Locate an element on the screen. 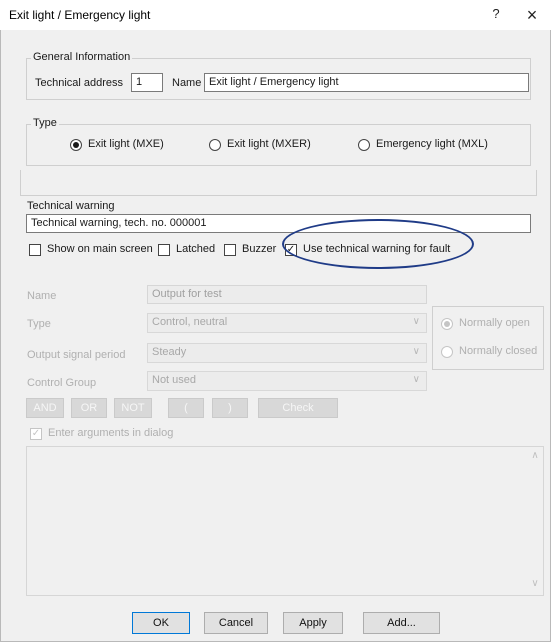 This screenshot has height=642, width=551. latched-checkbox is located at coordinates (164, 250).